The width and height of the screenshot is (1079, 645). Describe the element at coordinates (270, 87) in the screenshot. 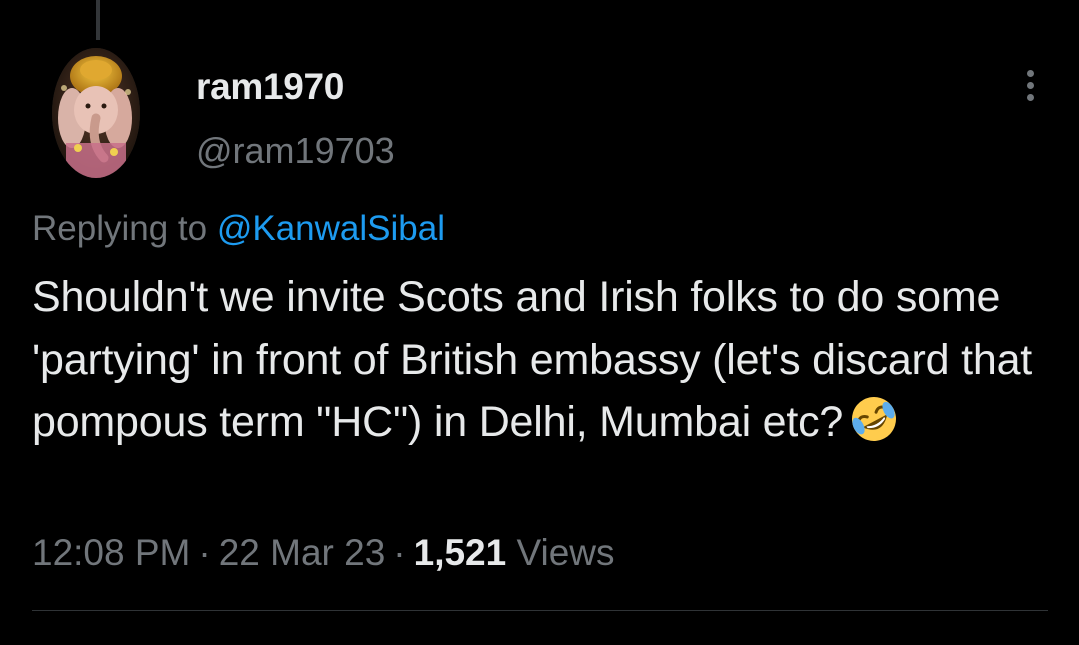

I see `display-name: ram1970` at that location.